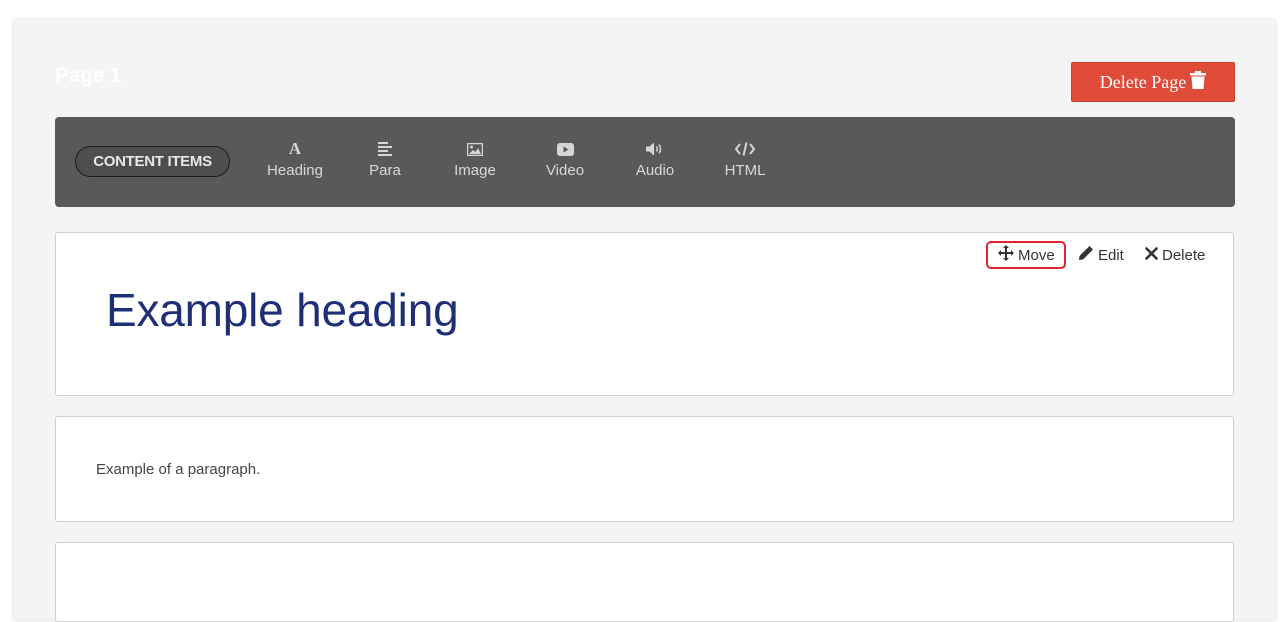 This screenshot has width=1287, height=622. I want to click on delete-page-button: Delete Page, so click(1153, 82).